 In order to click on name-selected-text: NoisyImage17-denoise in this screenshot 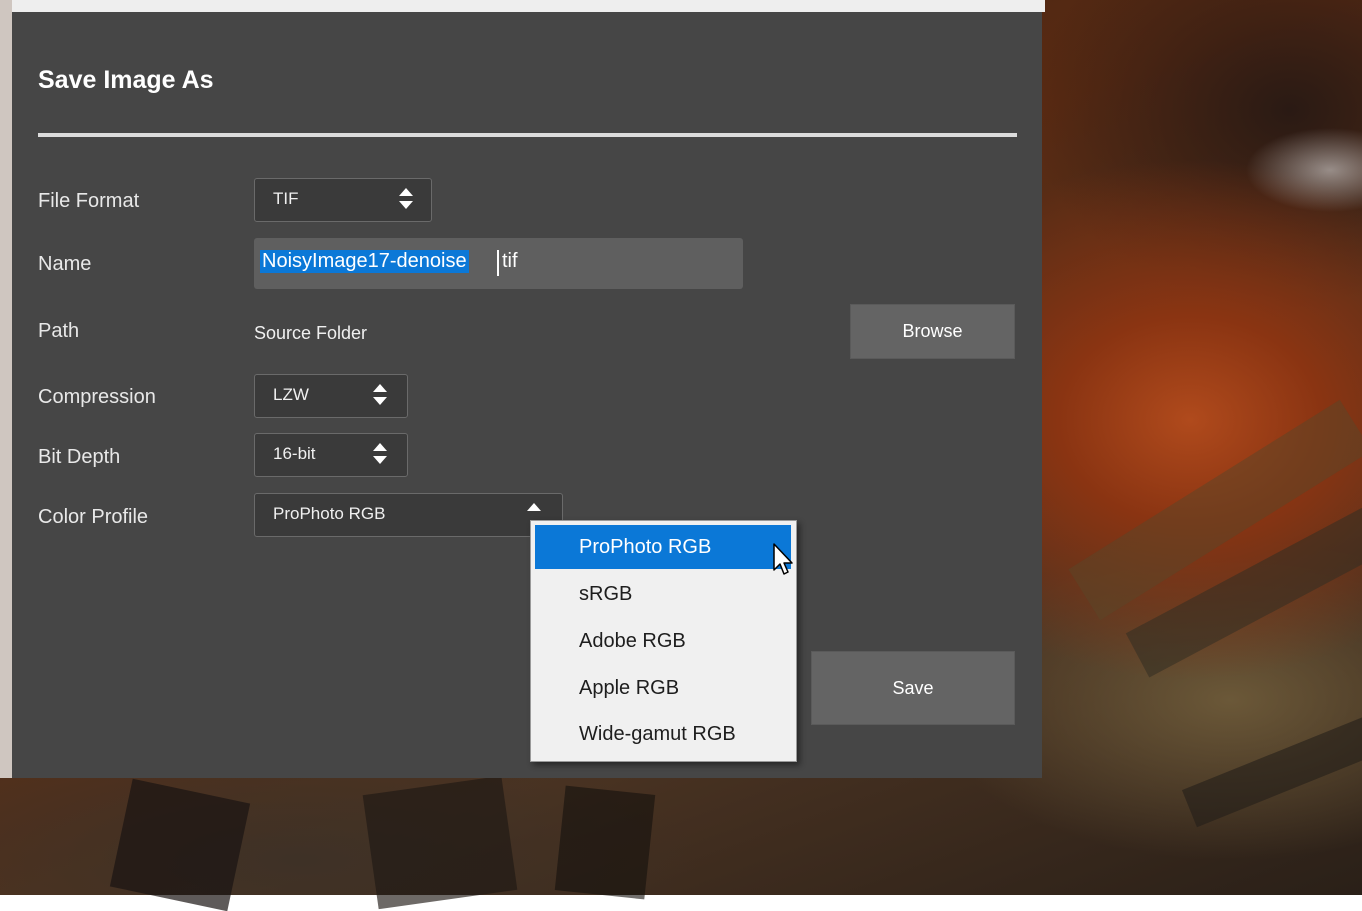, I will do `click(364, 261)`.